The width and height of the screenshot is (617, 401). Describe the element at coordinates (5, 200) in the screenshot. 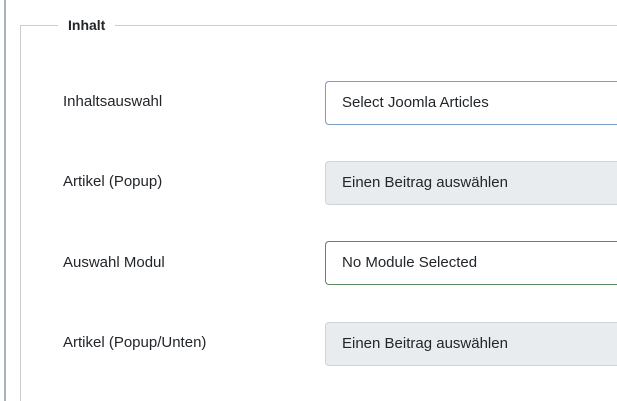

I see `panel-border` at that location.